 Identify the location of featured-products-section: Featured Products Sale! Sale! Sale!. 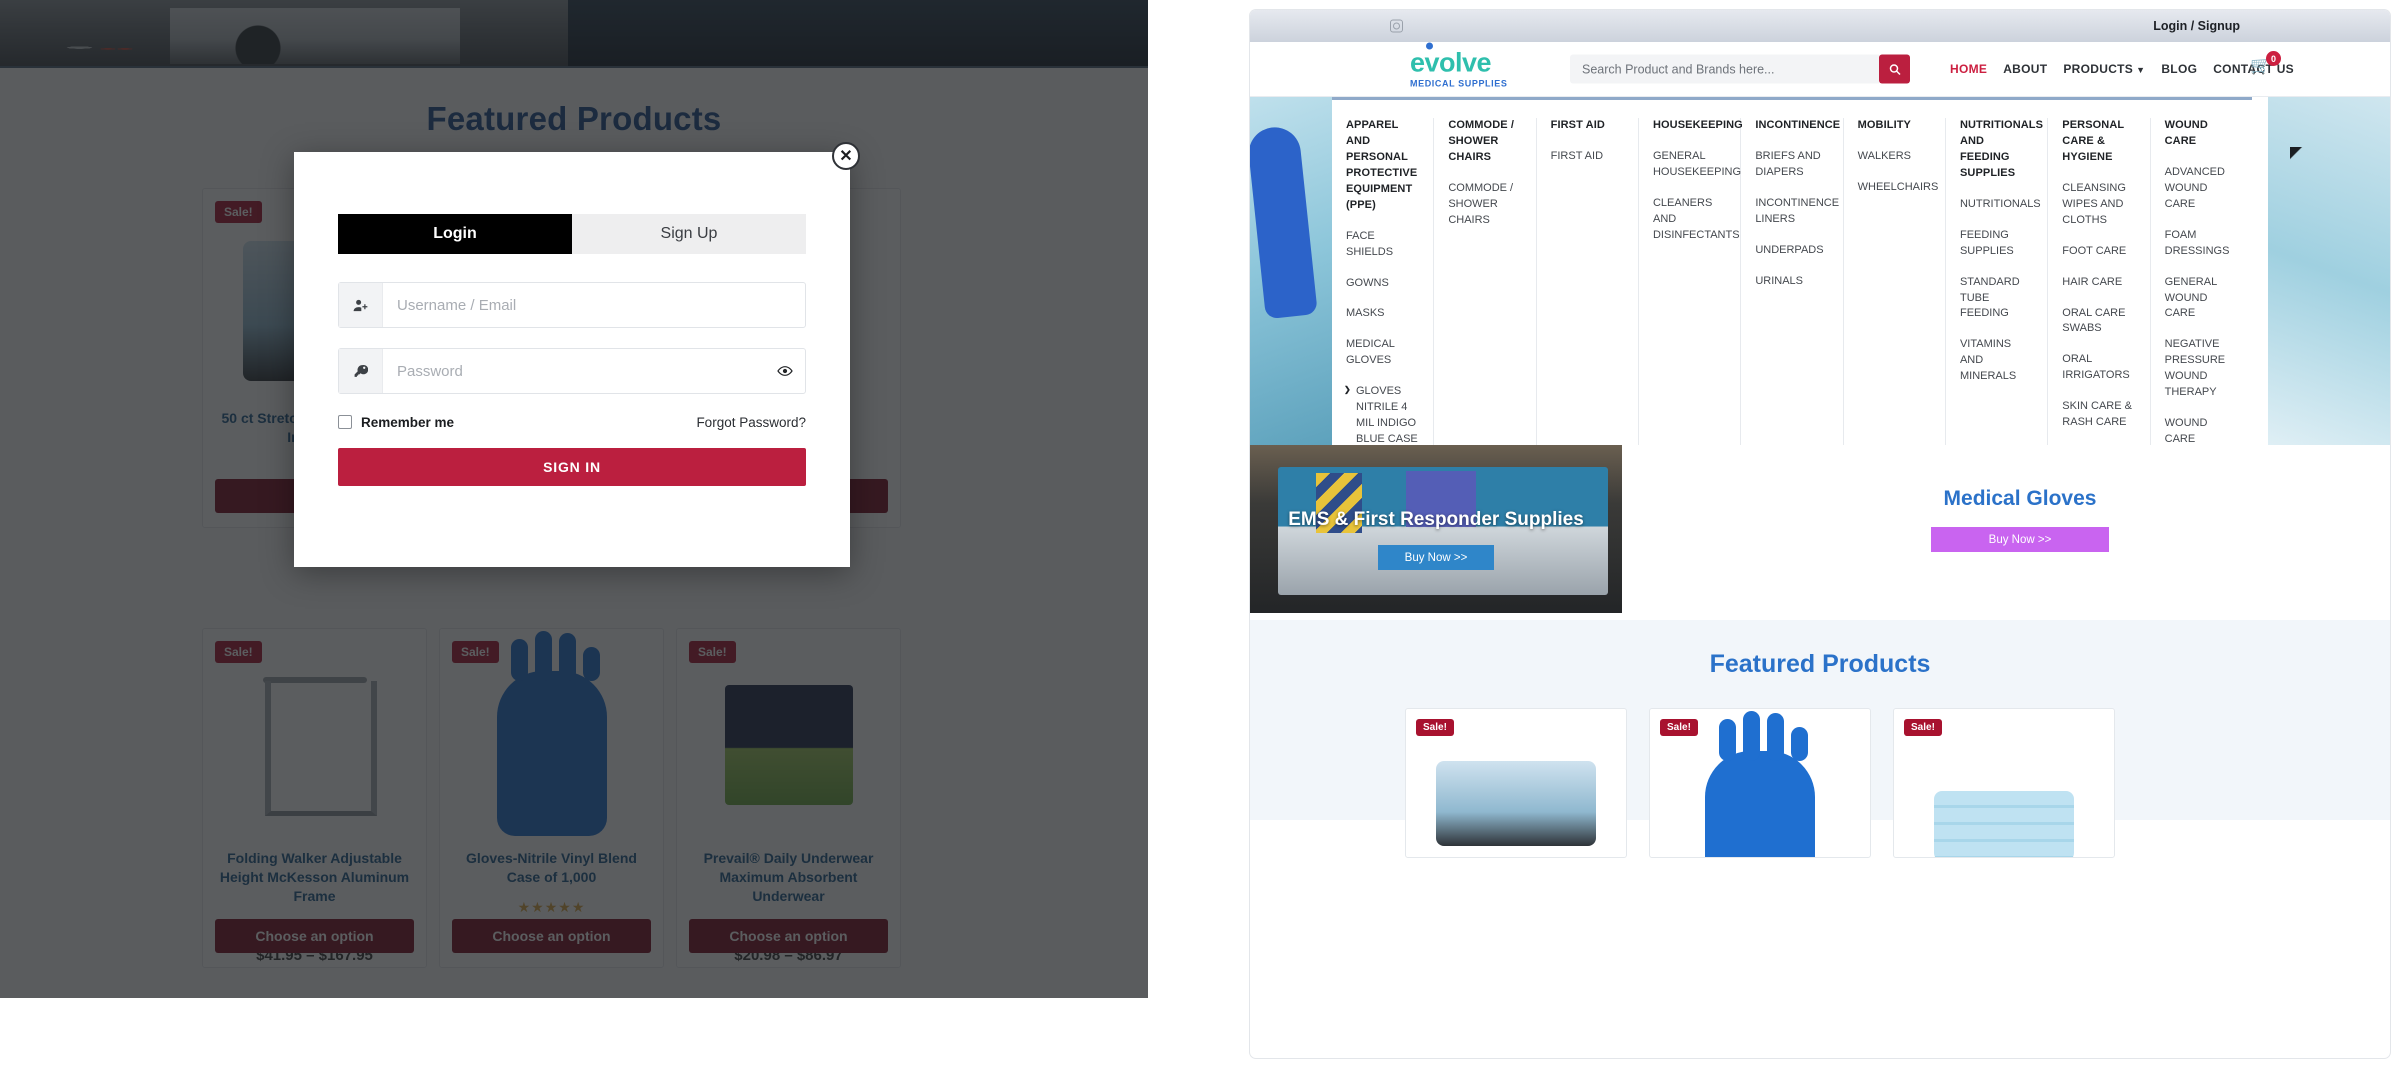
(1820, 739).